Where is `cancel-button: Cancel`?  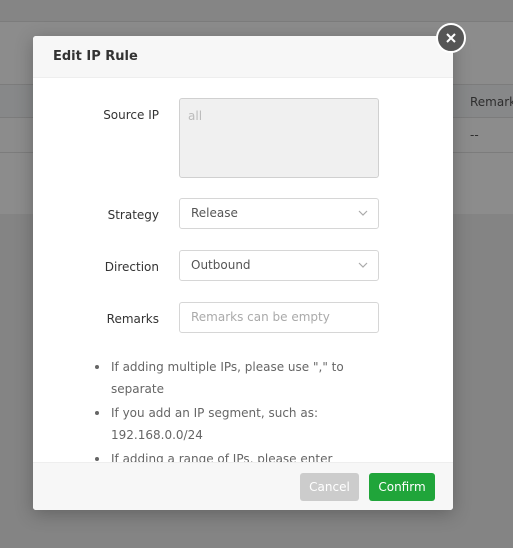
cancel-button: Cancel is located at coordinates (329, 487).